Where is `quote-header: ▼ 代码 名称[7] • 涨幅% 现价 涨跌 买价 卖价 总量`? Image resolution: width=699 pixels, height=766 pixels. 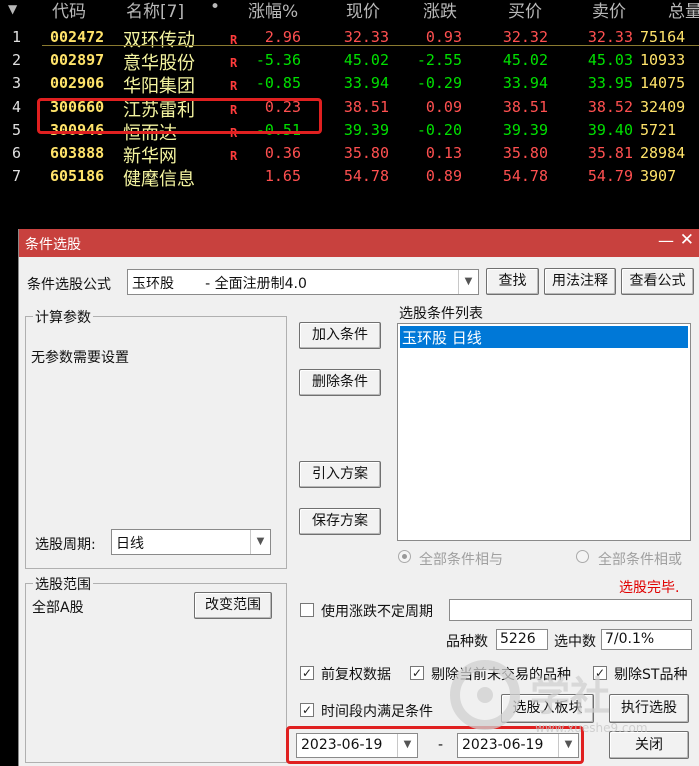
quote-header: ▼ 代码 名称[7] • 涨幅% 现价 涨跌 买价 卖价 总量 is located at coordinates (349, 11).